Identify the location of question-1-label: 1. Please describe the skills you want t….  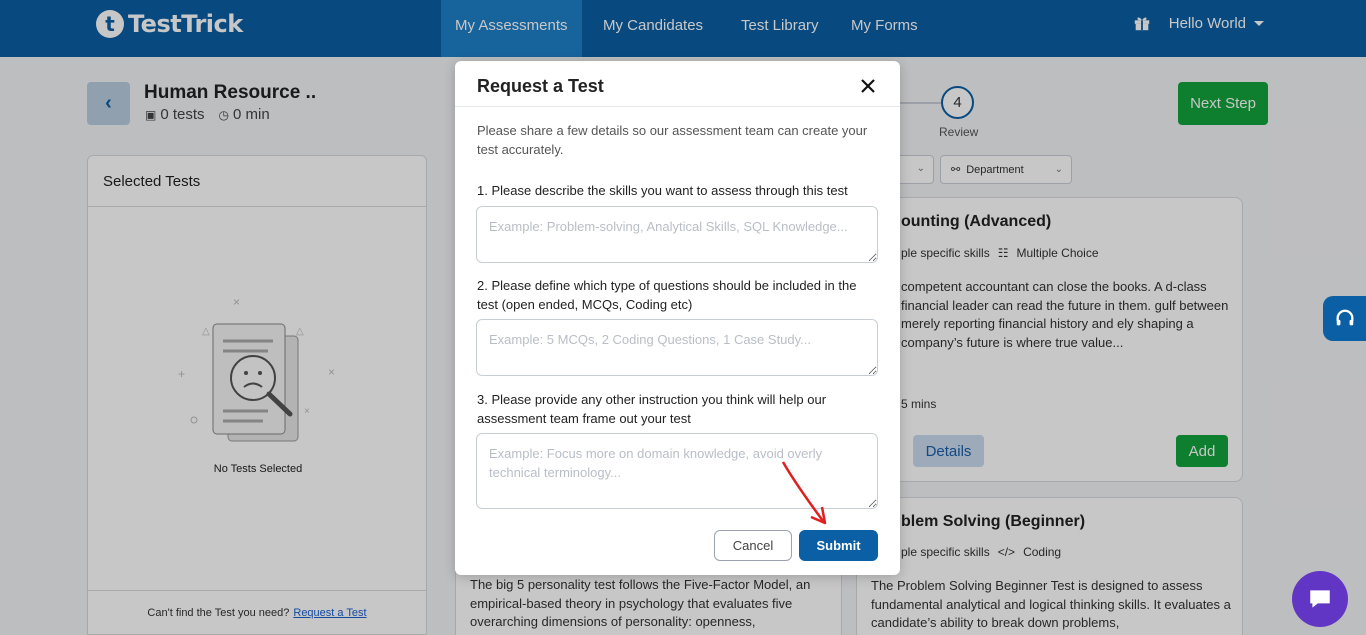
(662, 190).